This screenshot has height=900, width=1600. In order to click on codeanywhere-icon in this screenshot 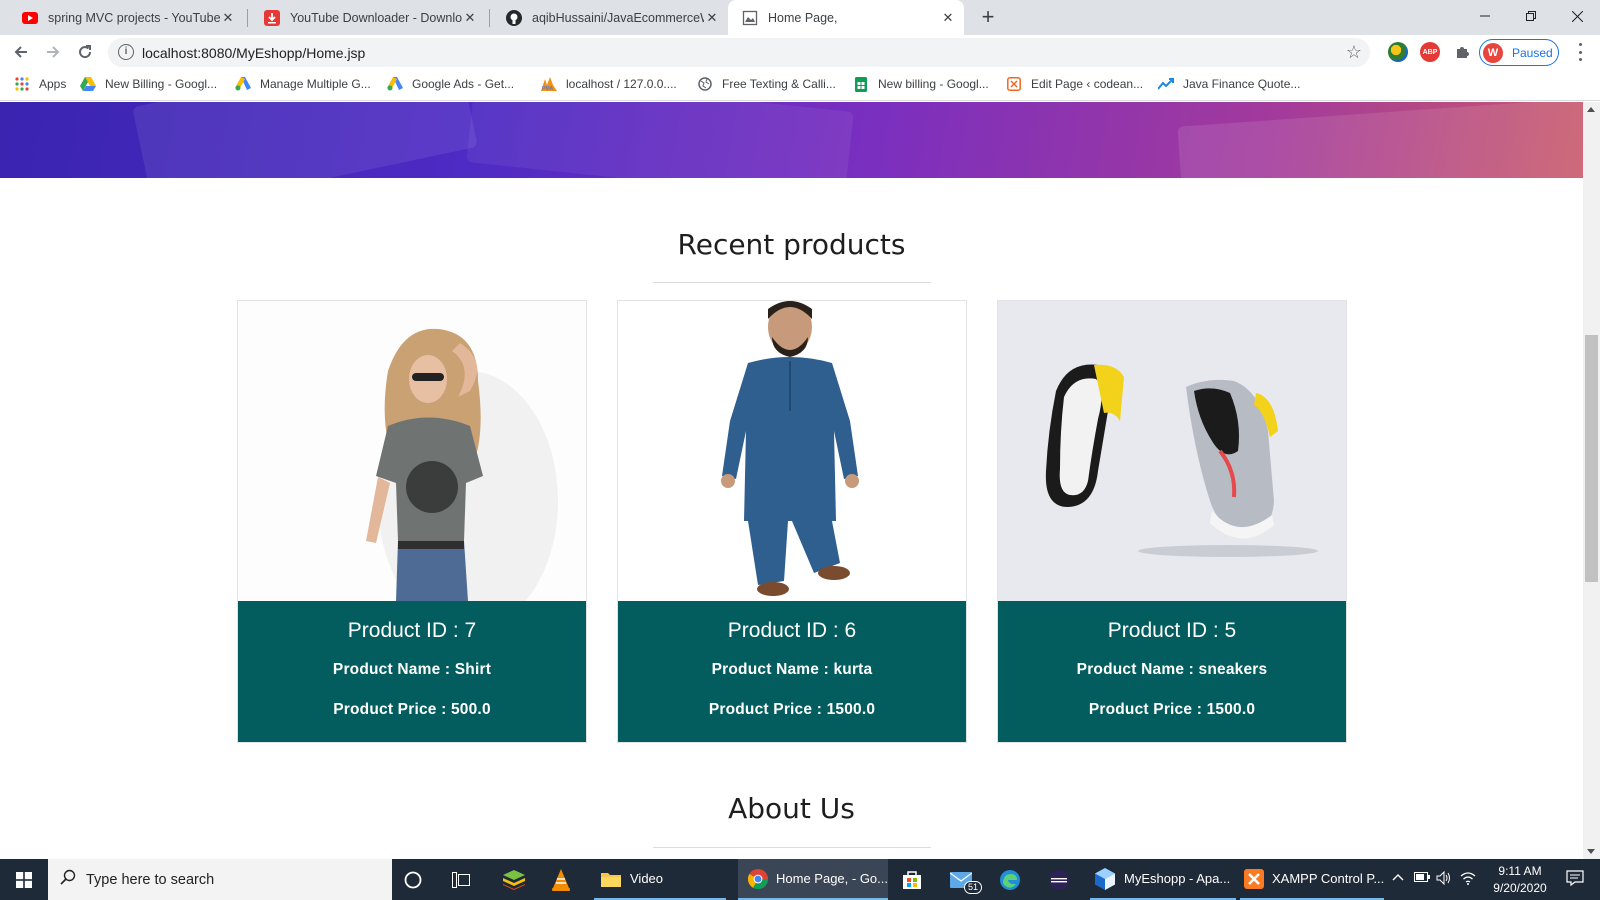, I will do `click(1014, 84)`.